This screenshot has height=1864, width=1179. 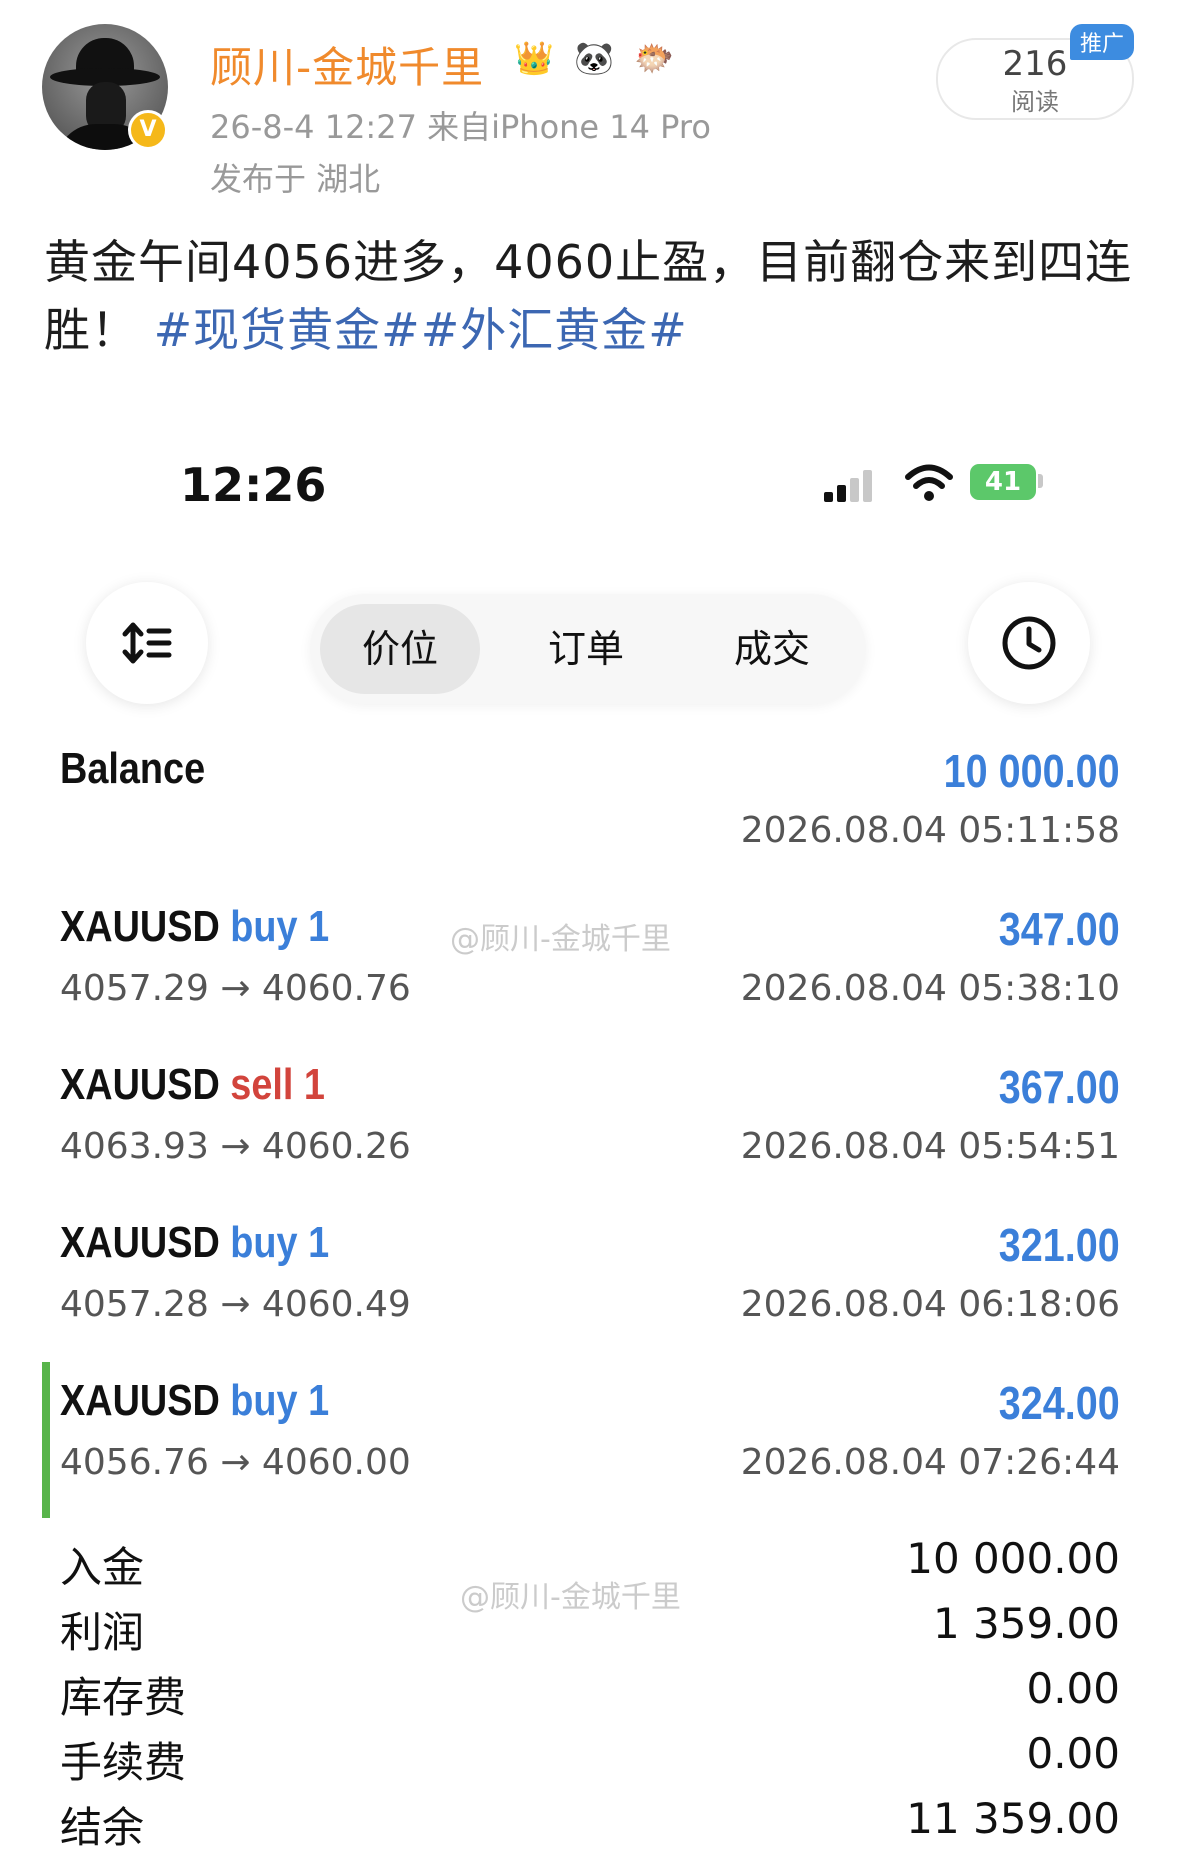 What do you see at coordinates (148, 130) in the screenshot?
I see `verified-badge-icon: V` at bounding box center [148, 130].